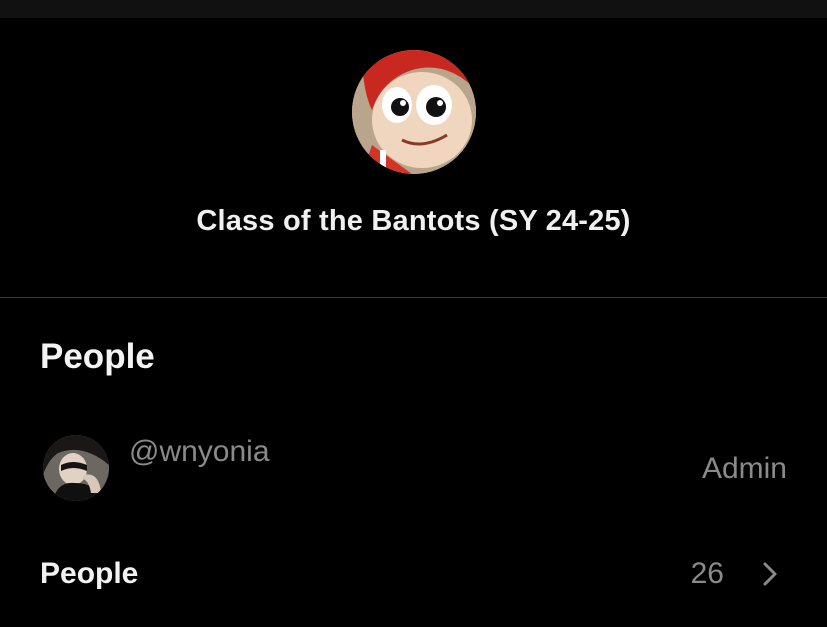 This screenshot has width=827, height=627. I want to click on user-photo-icon, so click(76, 468).